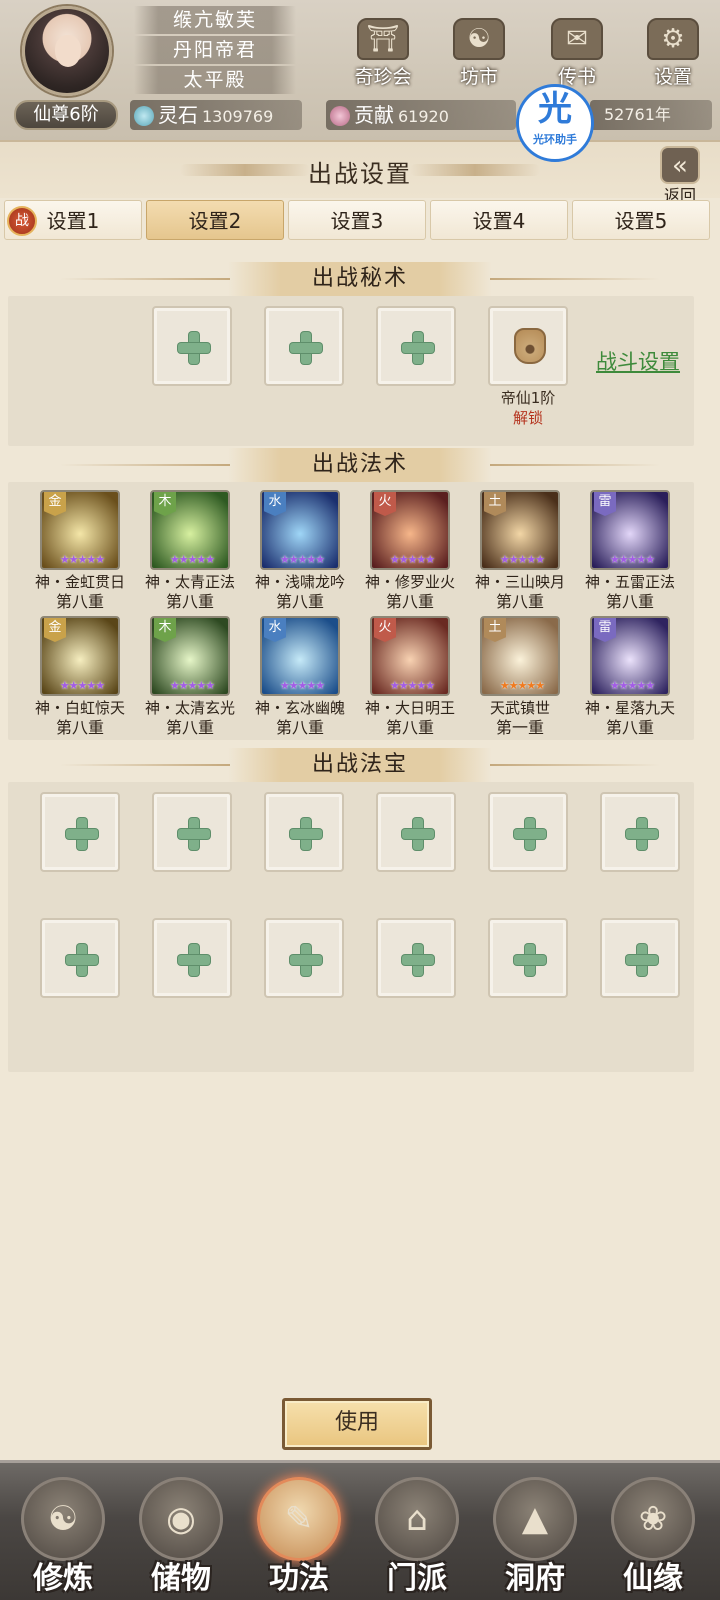 The width and height of the screenshot is (720, 1600). I want to click on element-tag: 雷, so click(605, 504).